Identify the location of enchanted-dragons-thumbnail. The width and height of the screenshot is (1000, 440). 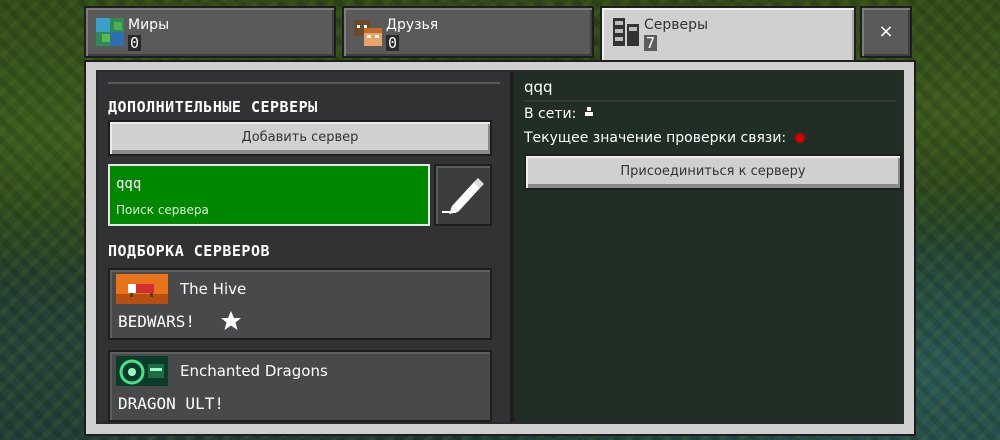
(142, 371).